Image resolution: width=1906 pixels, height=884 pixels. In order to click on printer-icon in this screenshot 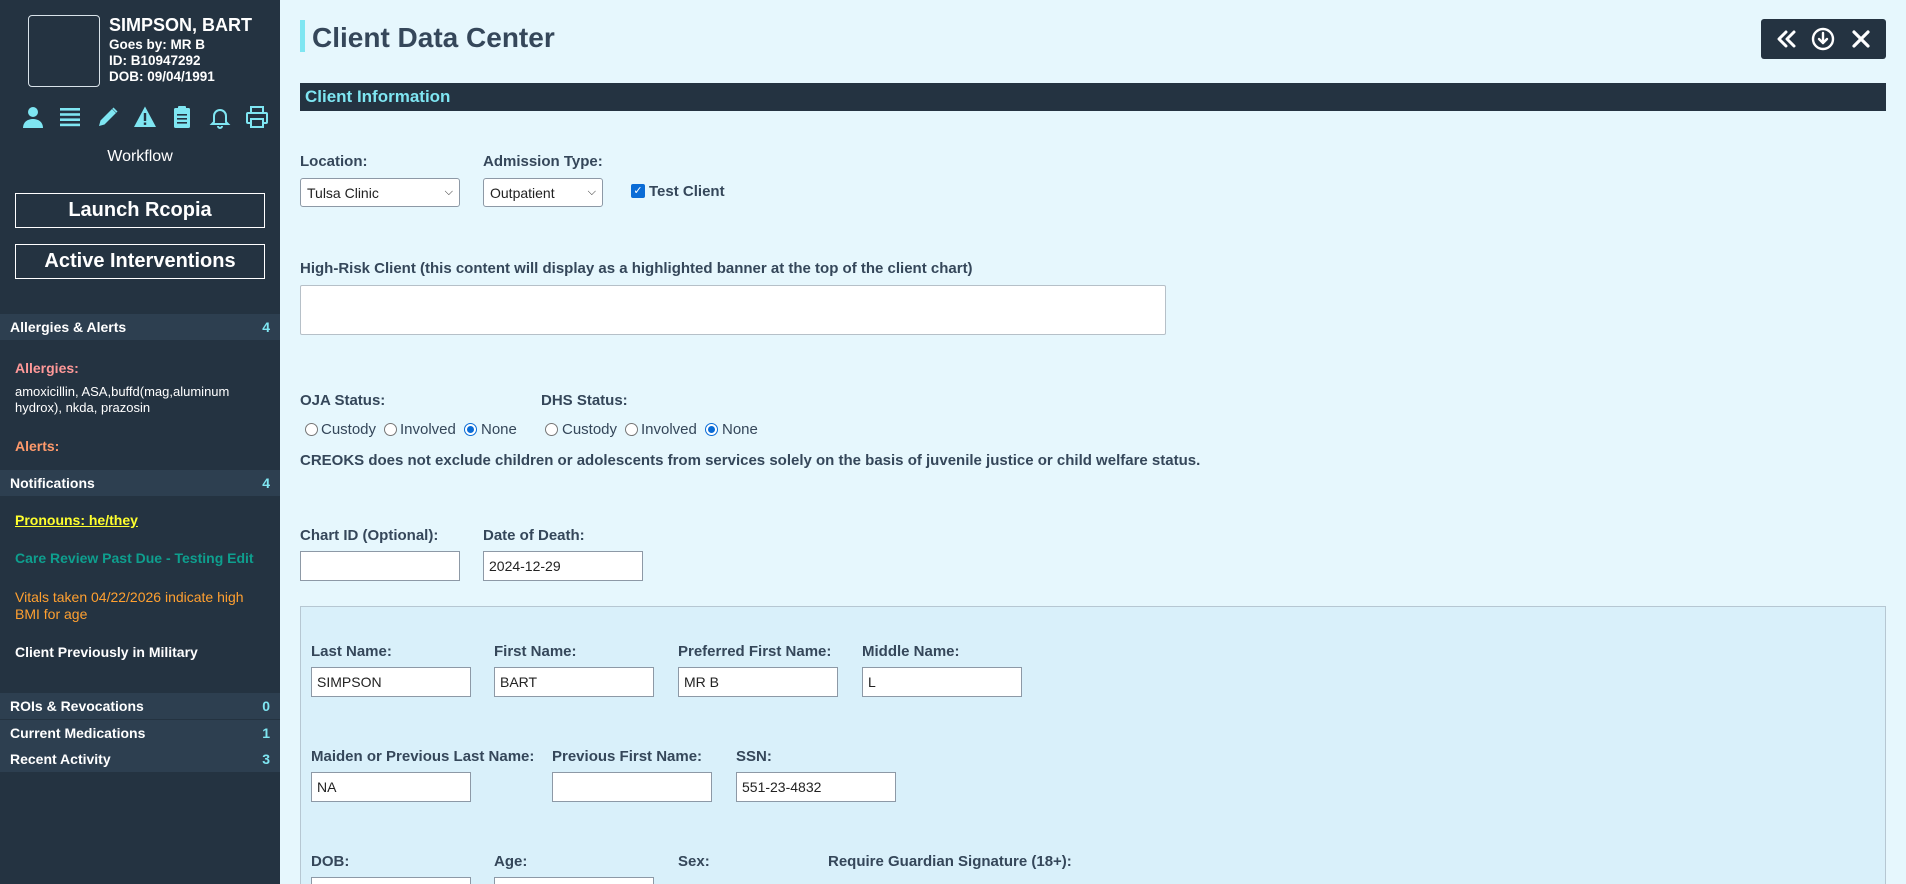, I will do `click(257, 117)`.